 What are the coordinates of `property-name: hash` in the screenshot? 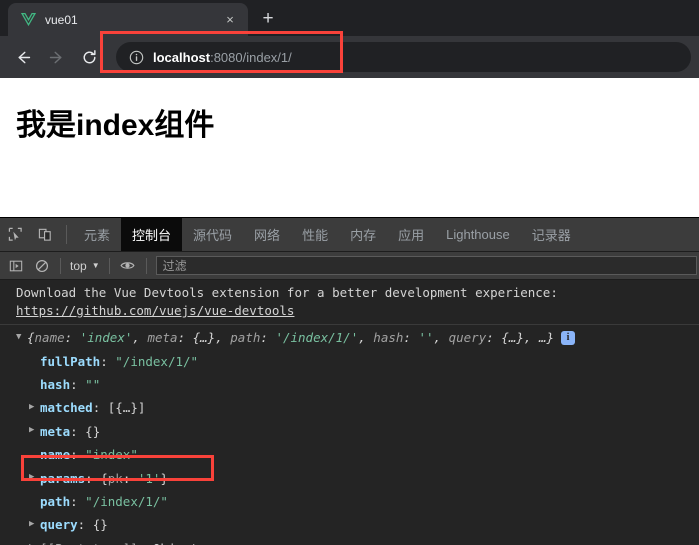 It's located at (55, 384).